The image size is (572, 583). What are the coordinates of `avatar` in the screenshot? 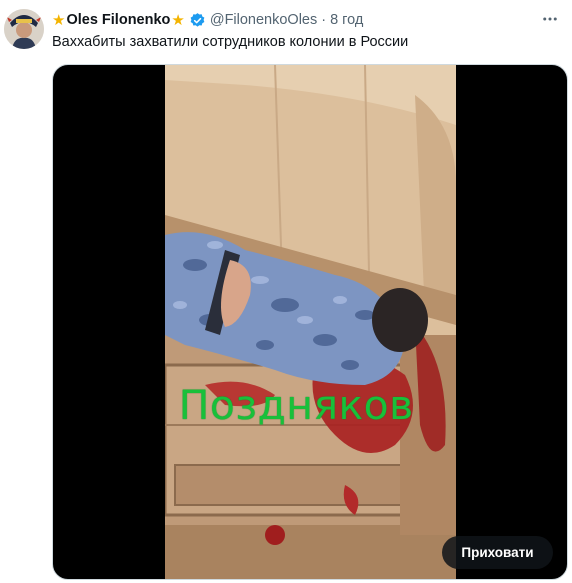 It's located at (24, 29).